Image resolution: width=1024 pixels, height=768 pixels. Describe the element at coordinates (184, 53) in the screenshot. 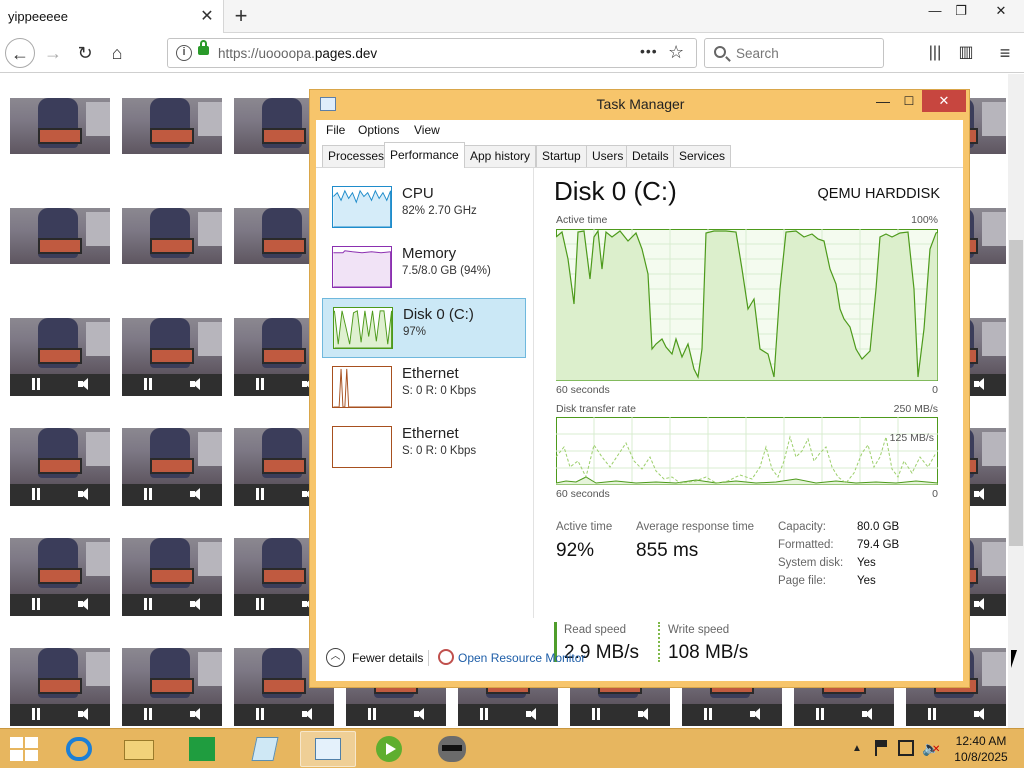

I see `site-info-icon: i` at that location.